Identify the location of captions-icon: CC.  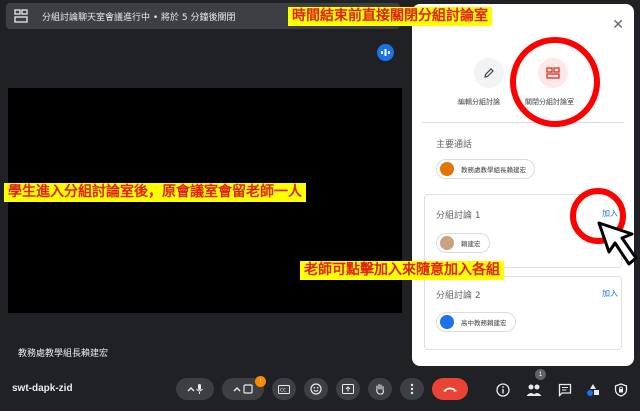
(284, 389).